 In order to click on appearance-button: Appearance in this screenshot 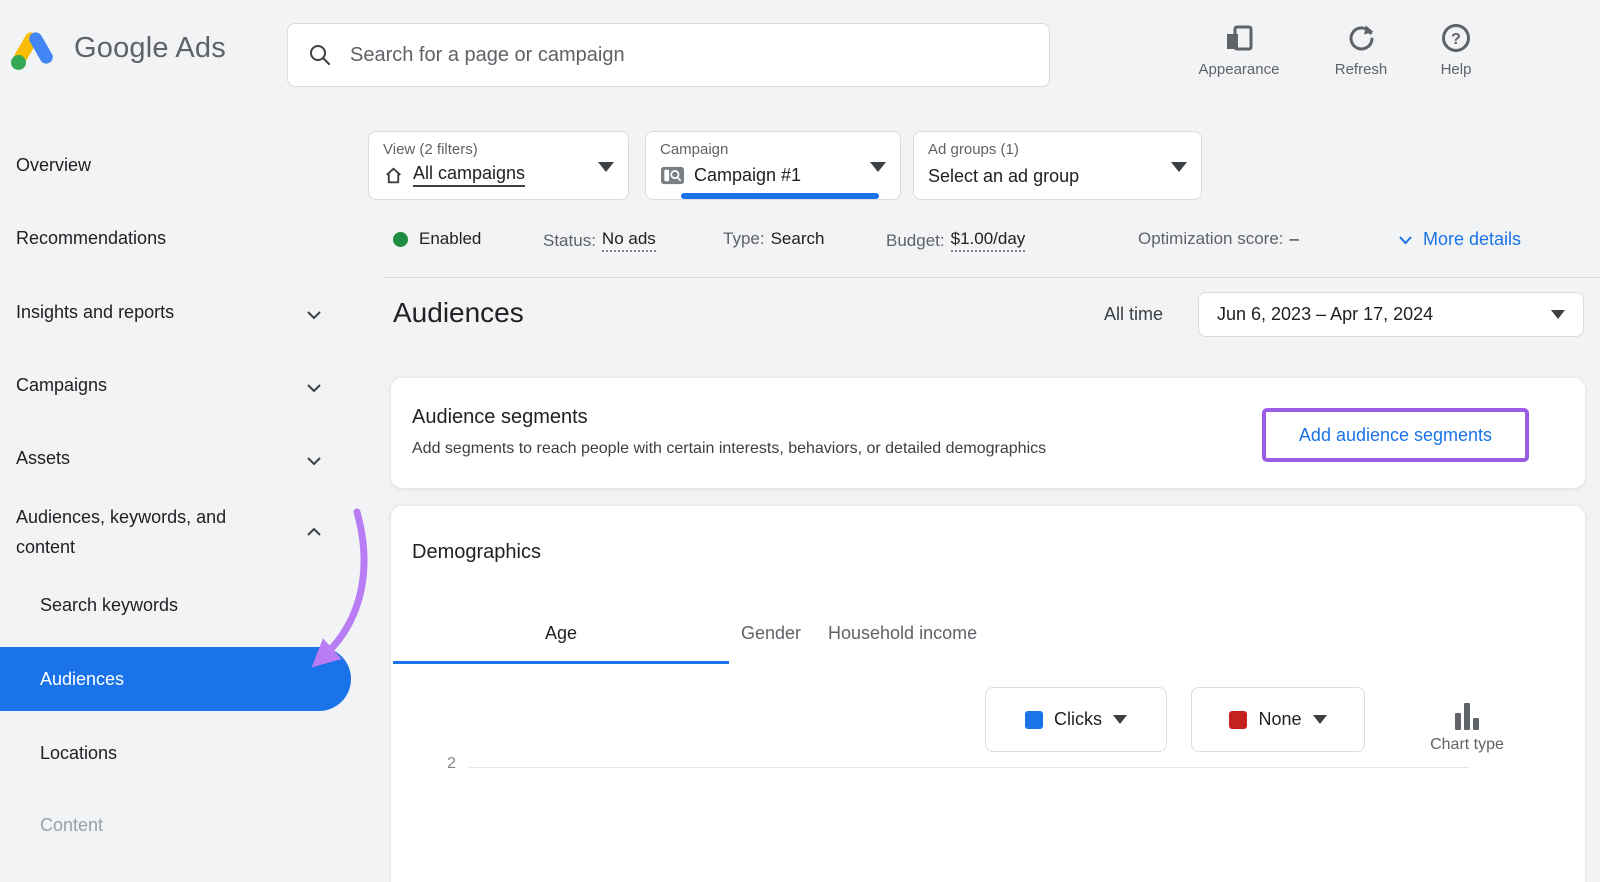, I will do `click(1239, 49)`.